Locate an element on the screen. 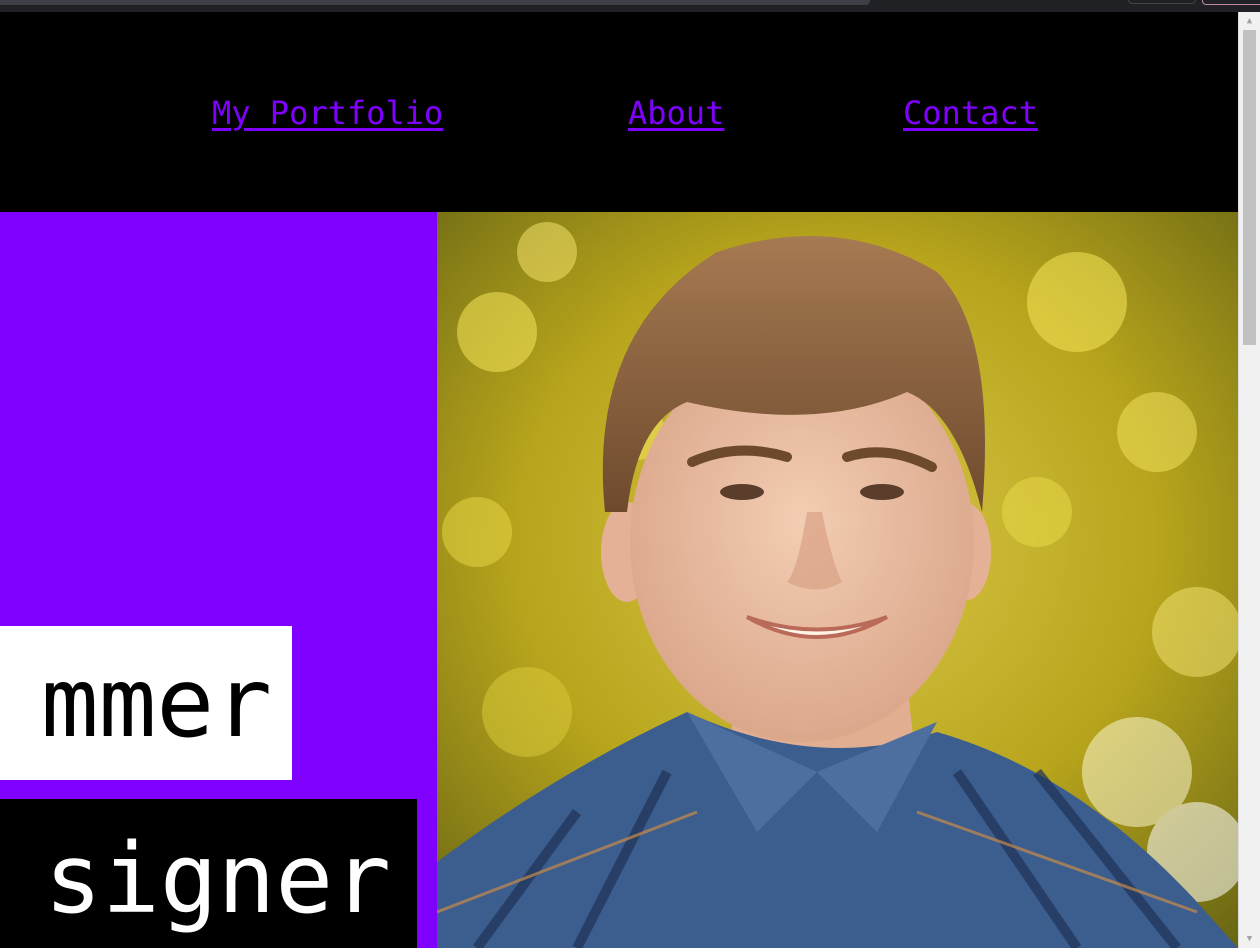 Image resolution: width=1260 pixels, height=948 pixels. nav-link-about: About is located at coordinates (676, 113).